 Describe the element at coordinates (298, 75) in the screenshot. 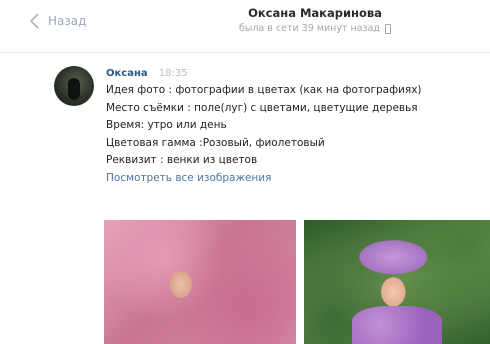

I see `message-header: Оксана 18:35` at that location.